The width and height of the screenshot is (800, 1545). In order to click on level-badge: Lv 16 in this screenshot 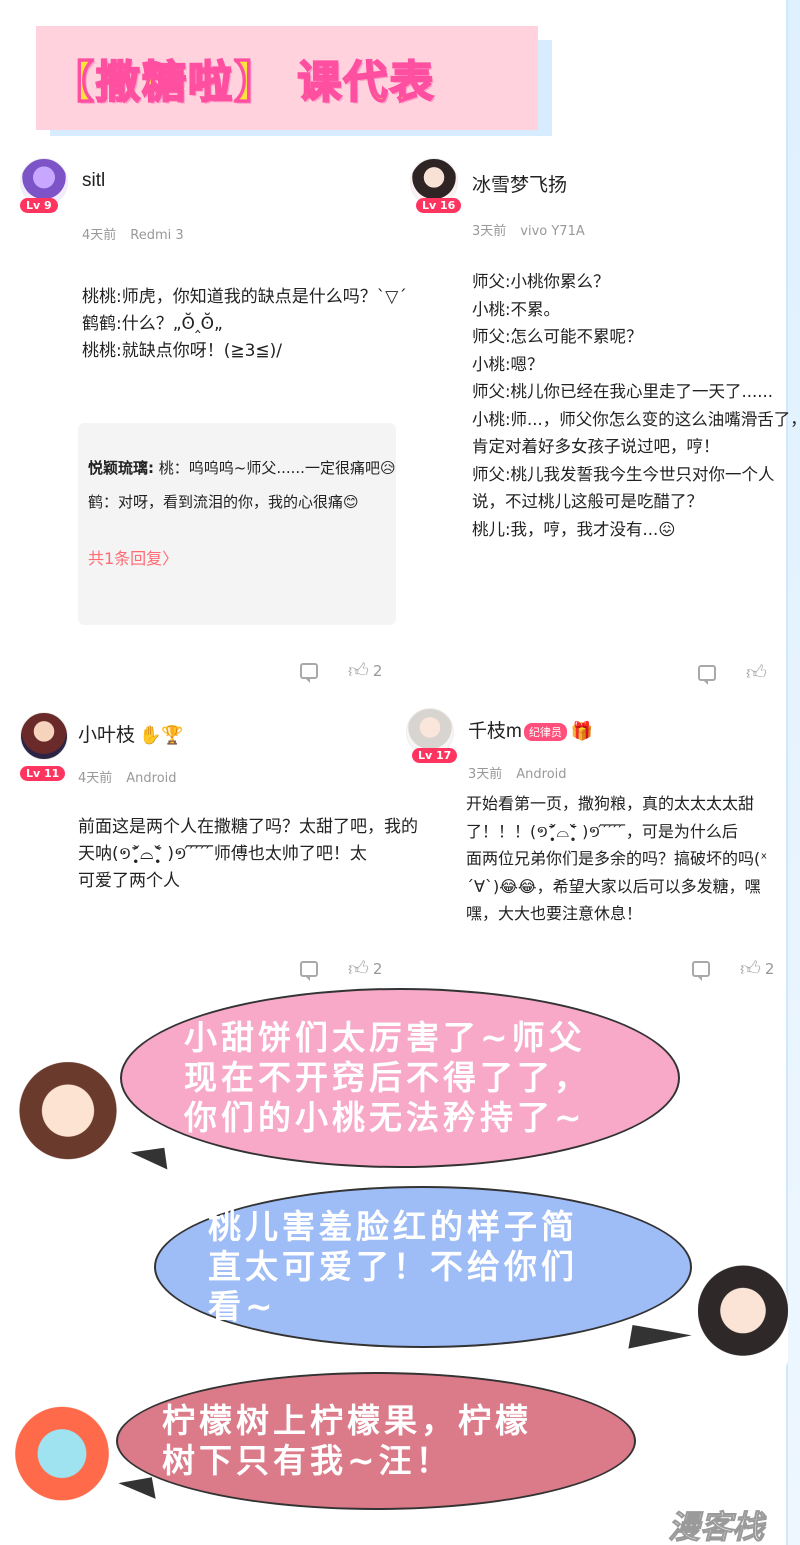, I will do `click(439, 205)`.